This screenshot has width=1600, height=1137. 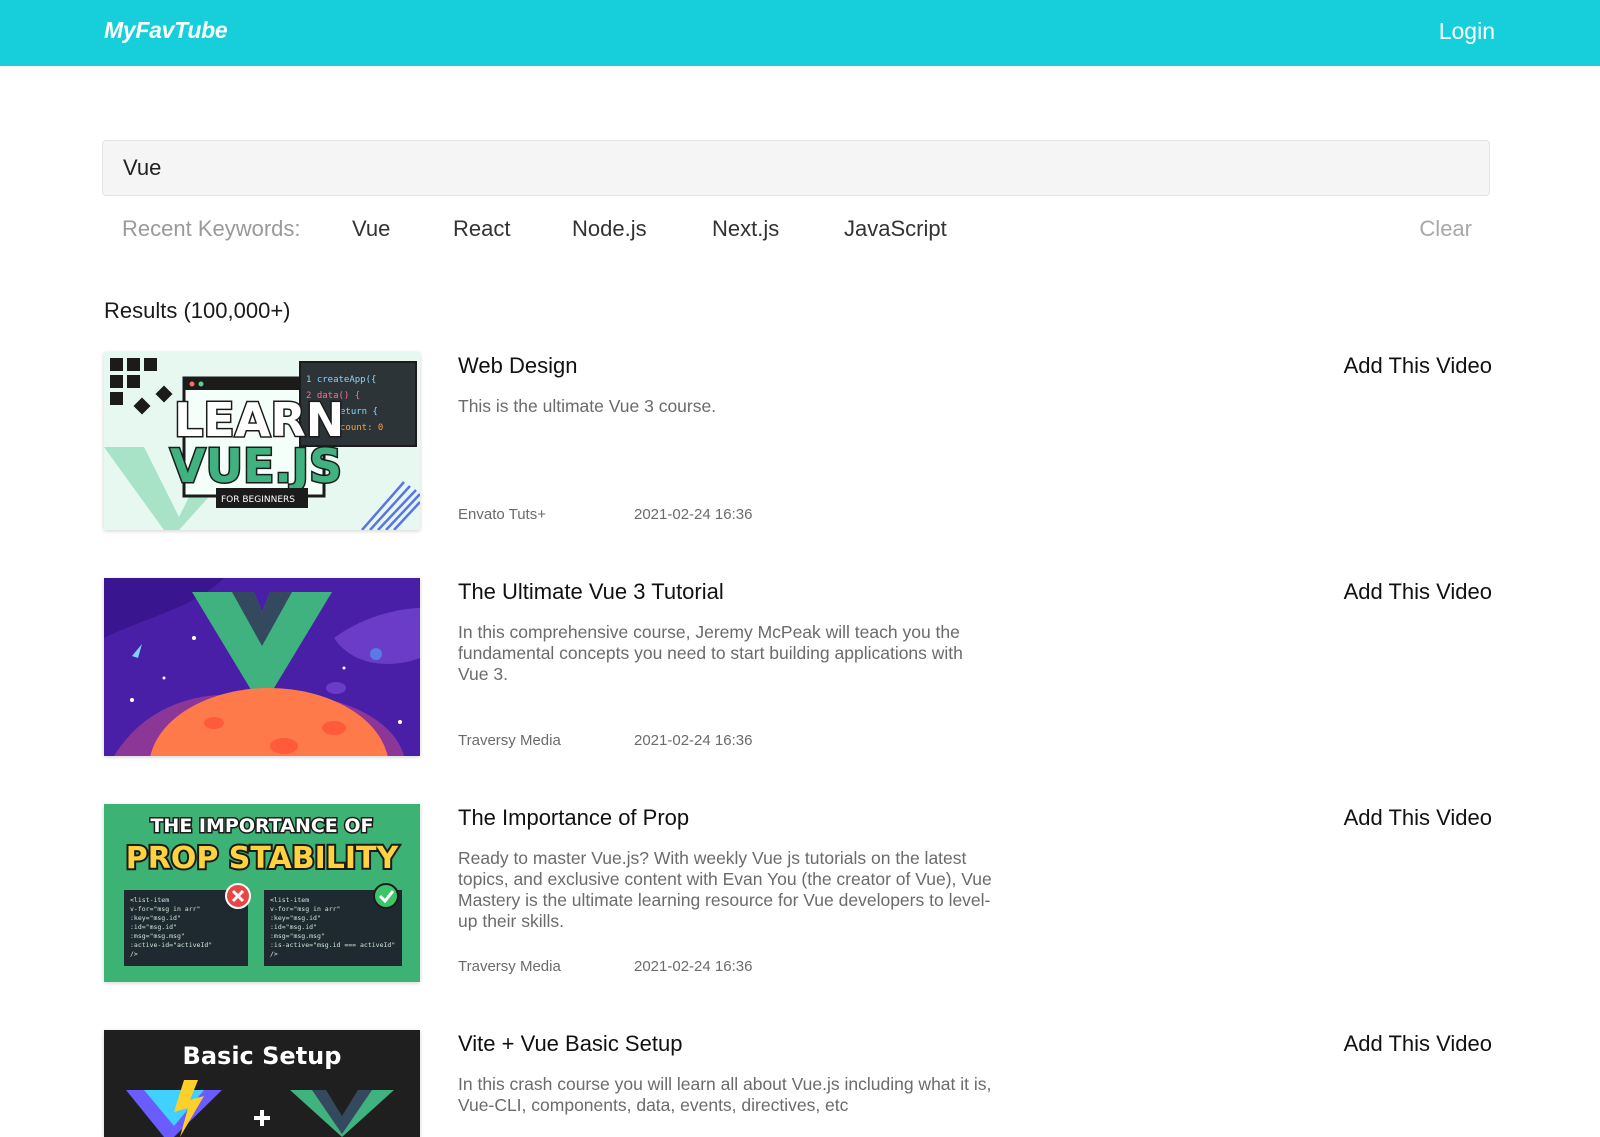 I want to click on results-count-title: Results (100,000+), so click(x=197, y=310).